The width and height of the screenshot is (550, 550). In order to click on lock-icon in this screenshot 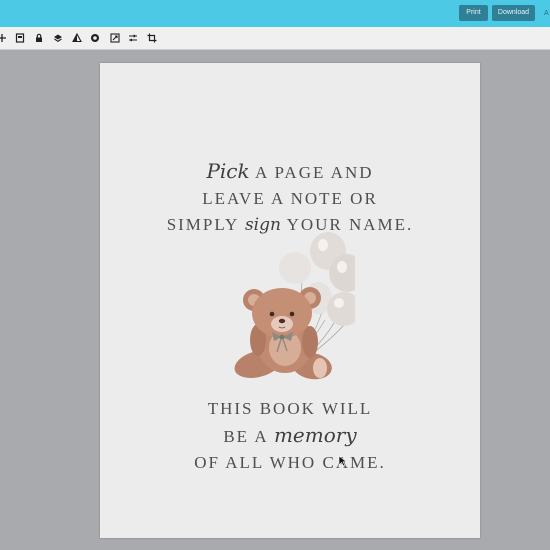, I will do `click(39, 38)`.